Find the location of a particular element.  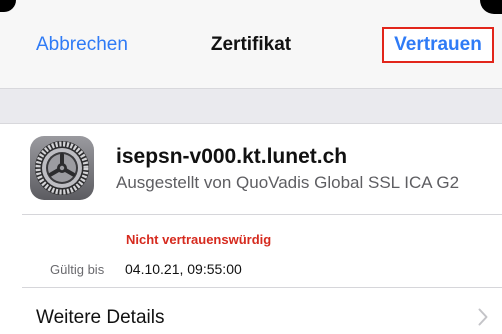

trust-button-label: Vertrauen is located at coordinates (438, 44).